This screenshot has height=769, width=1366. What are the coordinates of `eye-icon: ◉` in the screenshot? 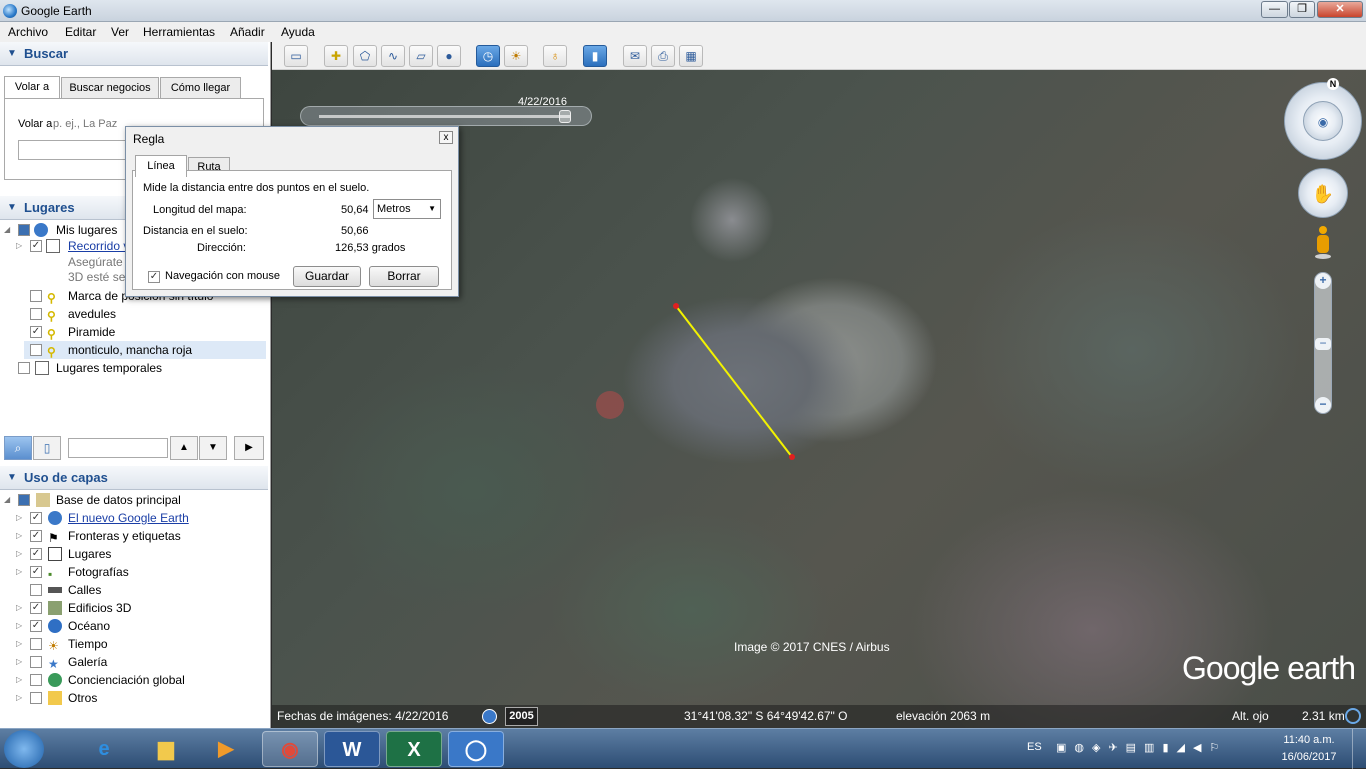 It's located at (1323, 121).